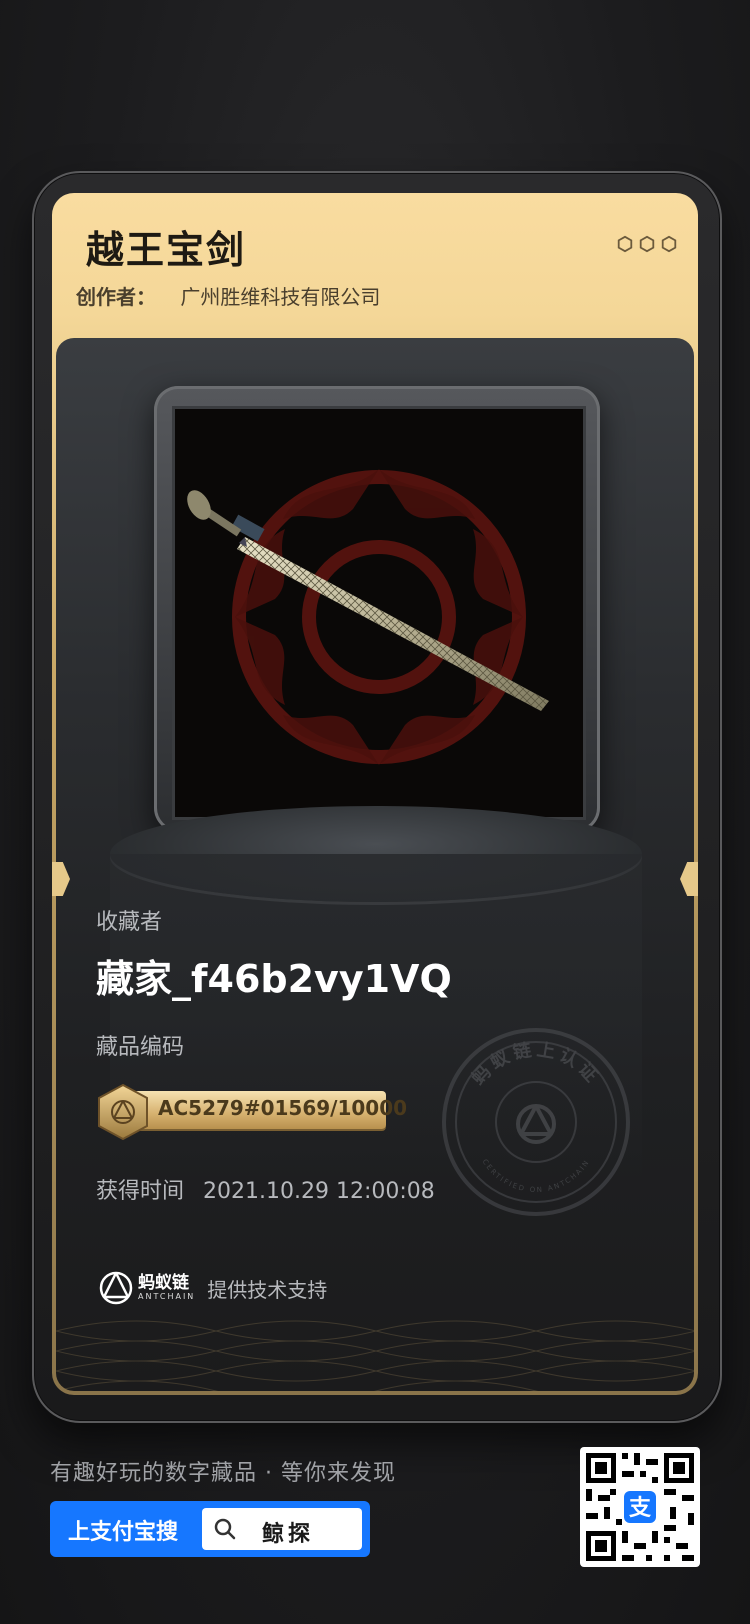  What do you see at coordinates (288, 1534) in the screenshot?
I see `search-keyword: 鲸探` at bounding box center [288, 1534].